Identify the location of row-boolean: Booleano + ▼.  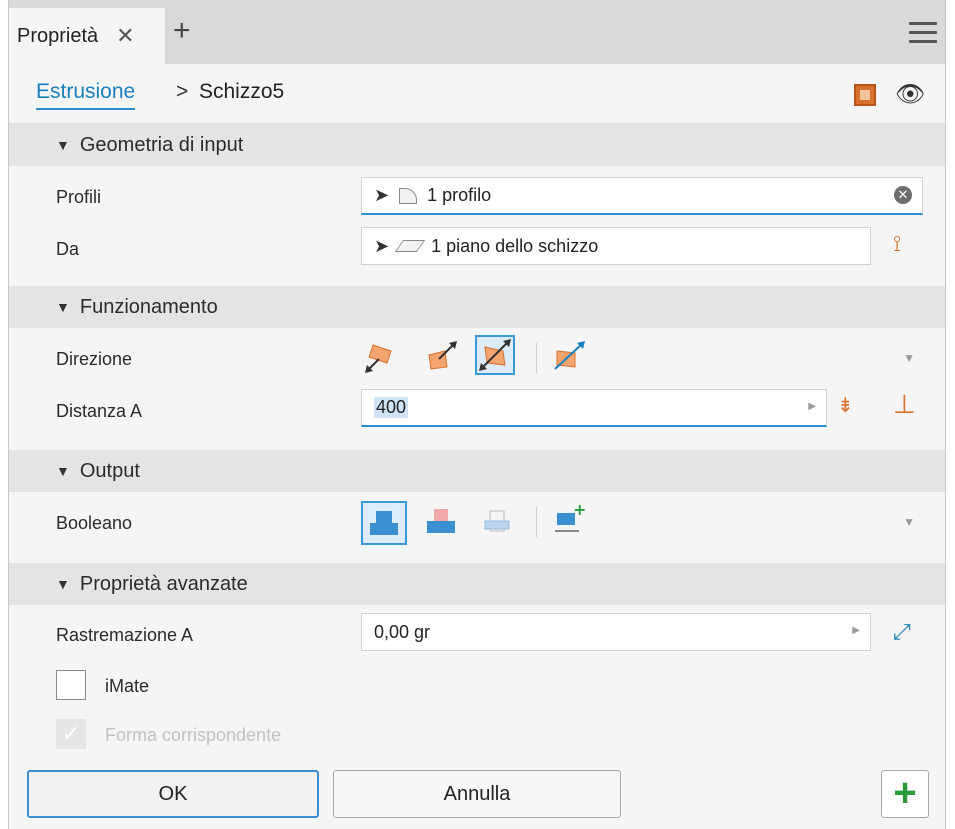
(477, 524).